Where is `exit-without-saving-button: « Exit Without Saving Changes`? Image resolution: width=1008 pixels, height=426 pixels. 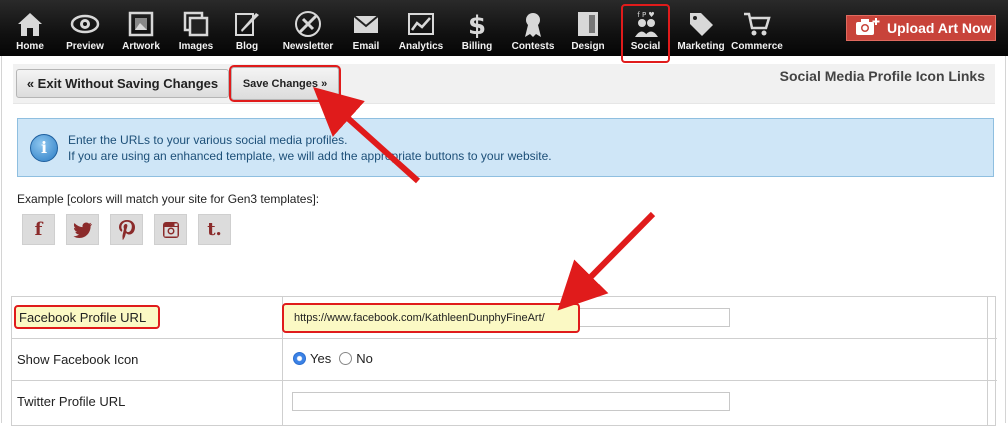
exit-without-saving-button: « Exit Without Saving Changes is located at coordinates (122, 83).